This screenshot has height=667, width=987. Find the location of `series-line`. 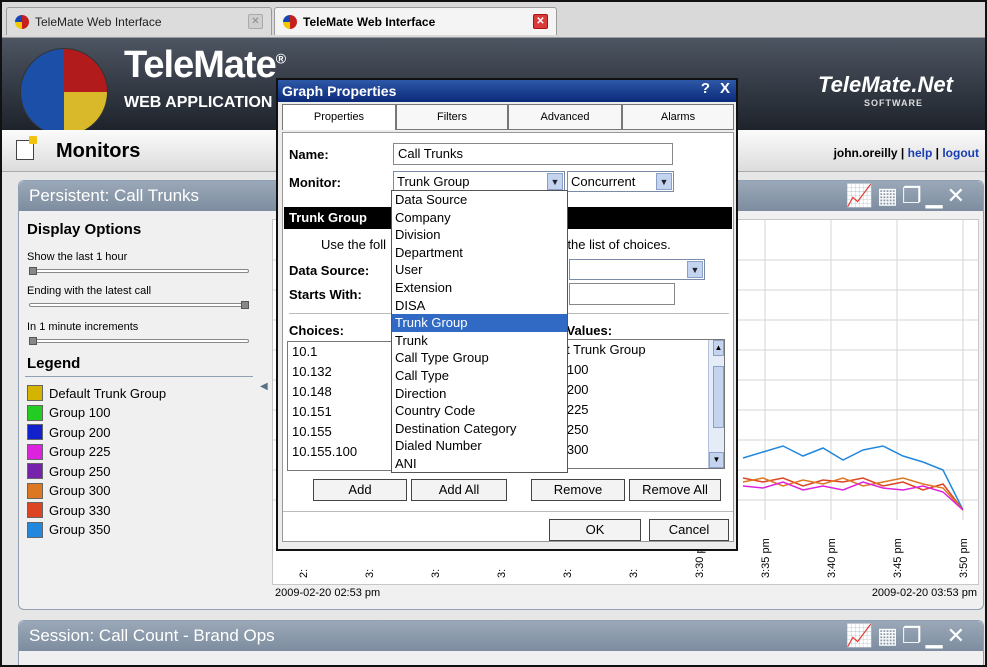

series-line is located at coordinates (853, 496).